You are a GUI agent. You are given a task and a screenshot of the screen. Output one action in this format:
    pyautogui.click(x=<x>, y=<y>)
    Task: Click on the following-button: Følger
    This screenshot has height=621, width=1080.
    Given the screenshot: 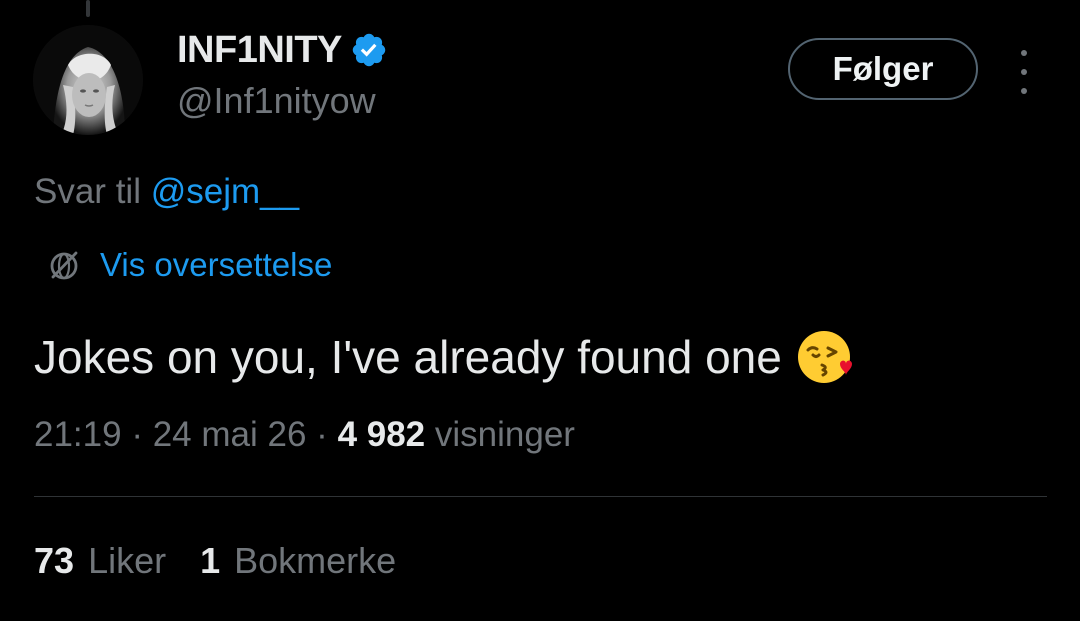 What is the action you would take?
    pyautogui.click(x=883, y=69)
    